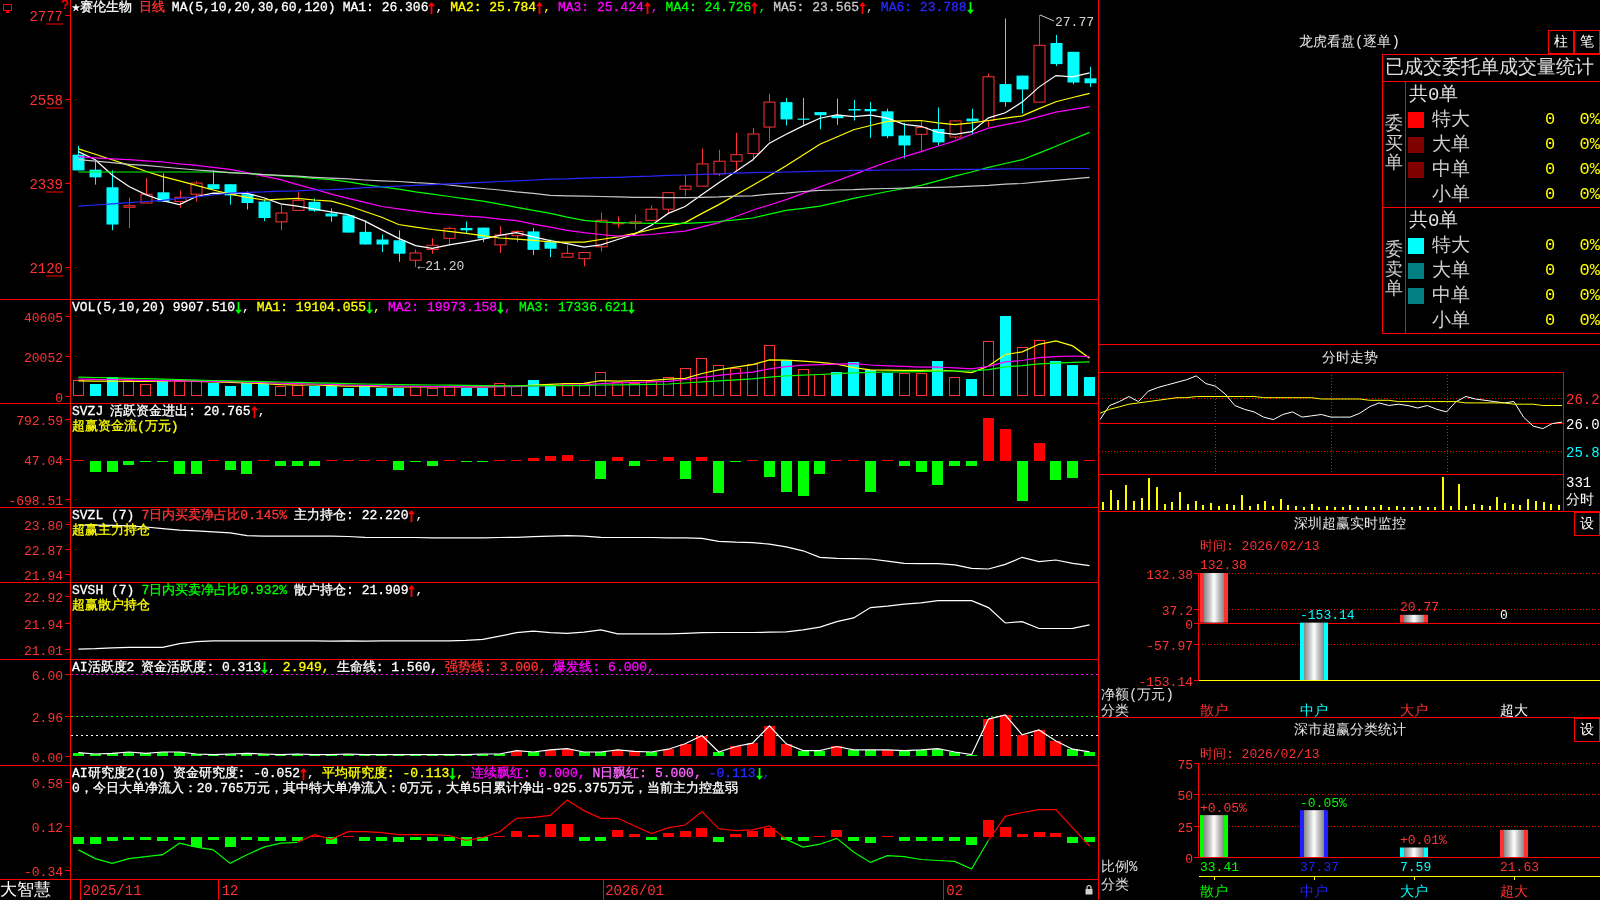 Image resolution: width=1600 pixels, height=900 pixels. I want to click on indicator-text: SVZL (7), so click(103, 515).